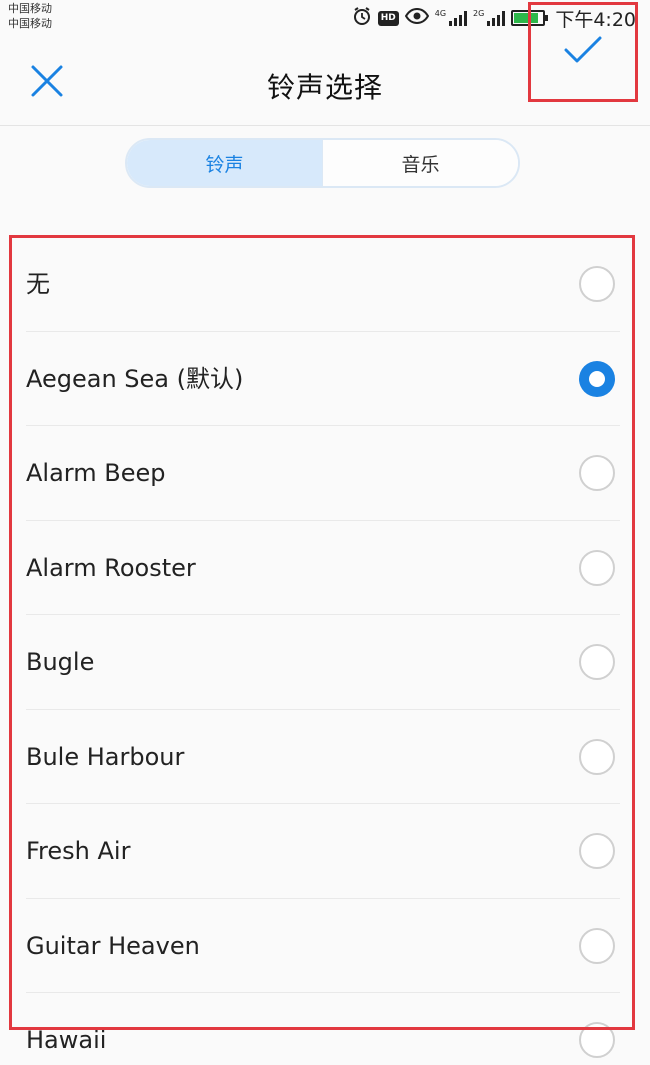 The width and height of the screenshot is (650, 1065). I want to click on signal-icon: 2G, so click(489, 18).